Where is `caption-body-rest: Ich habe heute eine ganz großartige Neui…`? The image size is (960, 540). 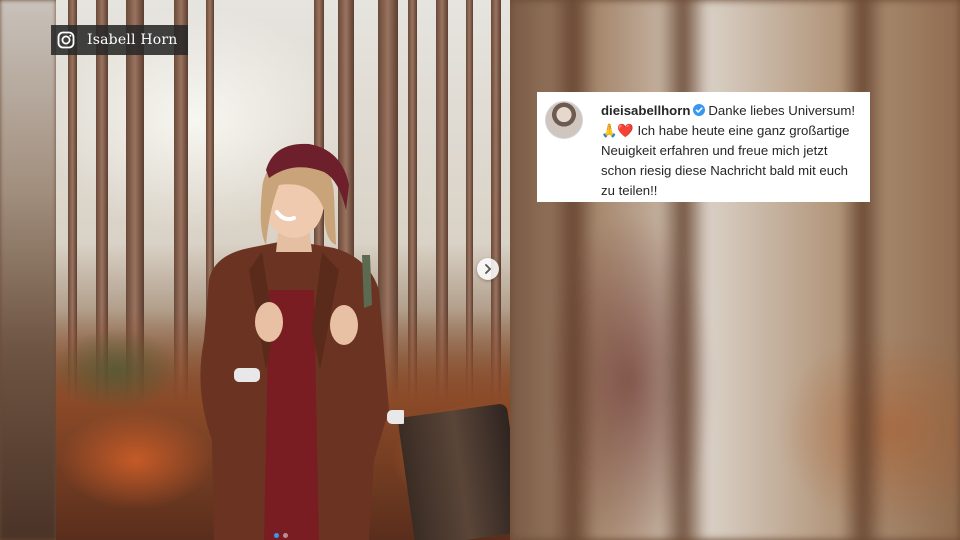 caption-body-rest: Ich habe heute eine ganz großartige Neui… is located at coordinates (725, 160).